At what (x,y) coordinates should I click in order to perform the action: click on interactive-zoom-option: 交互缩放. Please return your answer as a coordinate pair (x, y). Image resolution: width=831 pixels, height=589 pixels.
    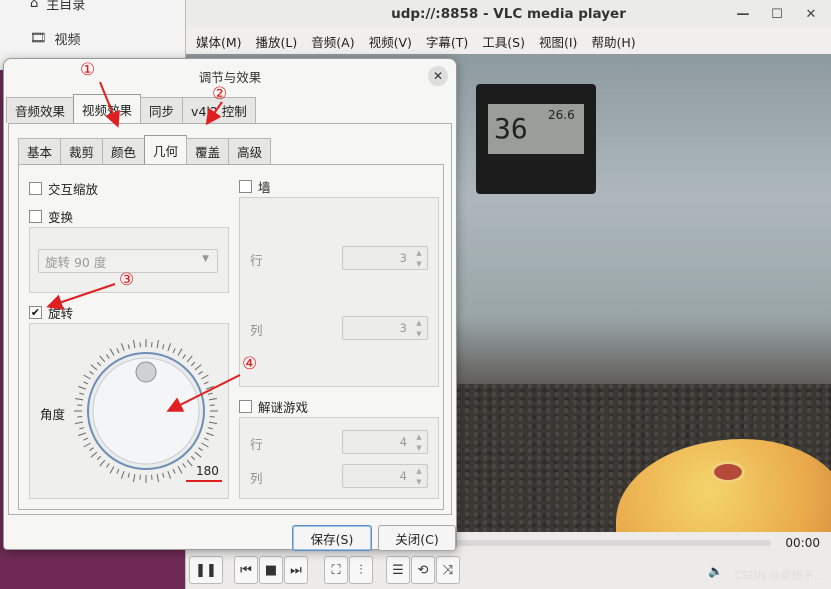
    Looking at the image, I should click on (63, 188).